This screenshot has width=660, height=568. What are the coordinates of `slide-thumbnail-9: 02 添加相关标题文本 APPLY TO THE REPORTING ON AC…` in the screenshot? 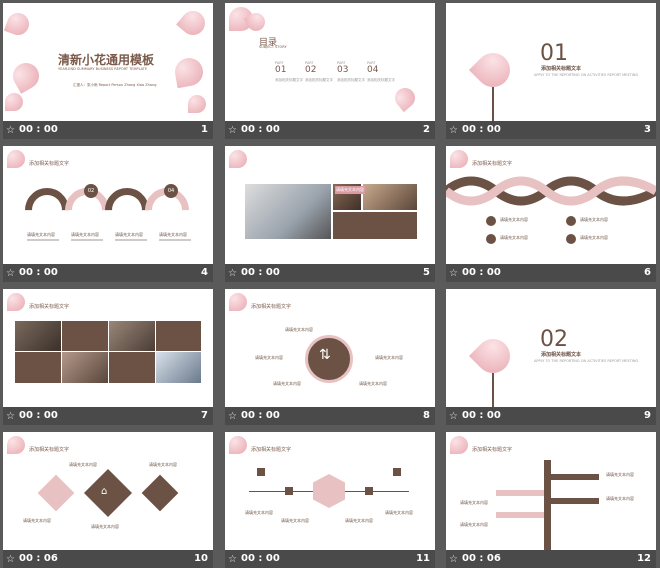 It's located at (551, 357).